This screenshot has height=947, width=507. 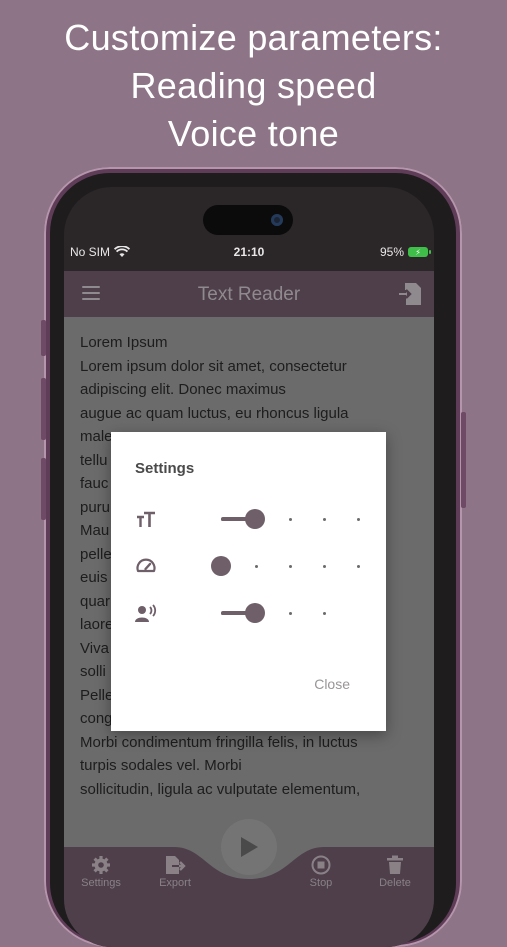 What do you see at coordinates (176, 865) in the screenshot?
I see `export-file-icon` at bounding box center [176, 865].